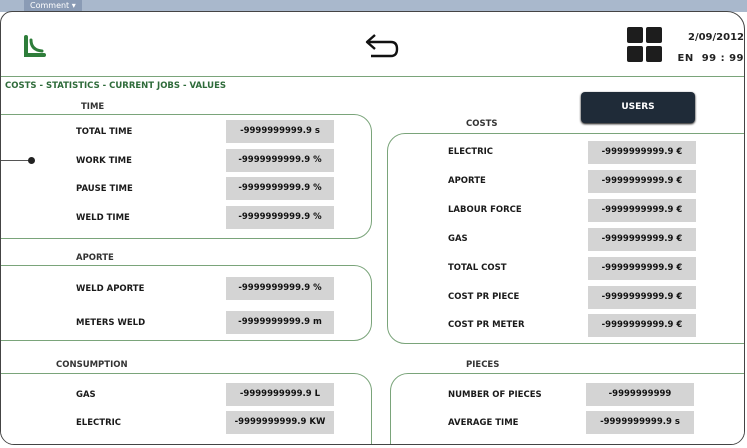 This screenshot has height=448, width=747. Describe the element at coordinates (642, 152) in the screenshot. I see `electric-cost-value: -9999999999.9 €` at that location.